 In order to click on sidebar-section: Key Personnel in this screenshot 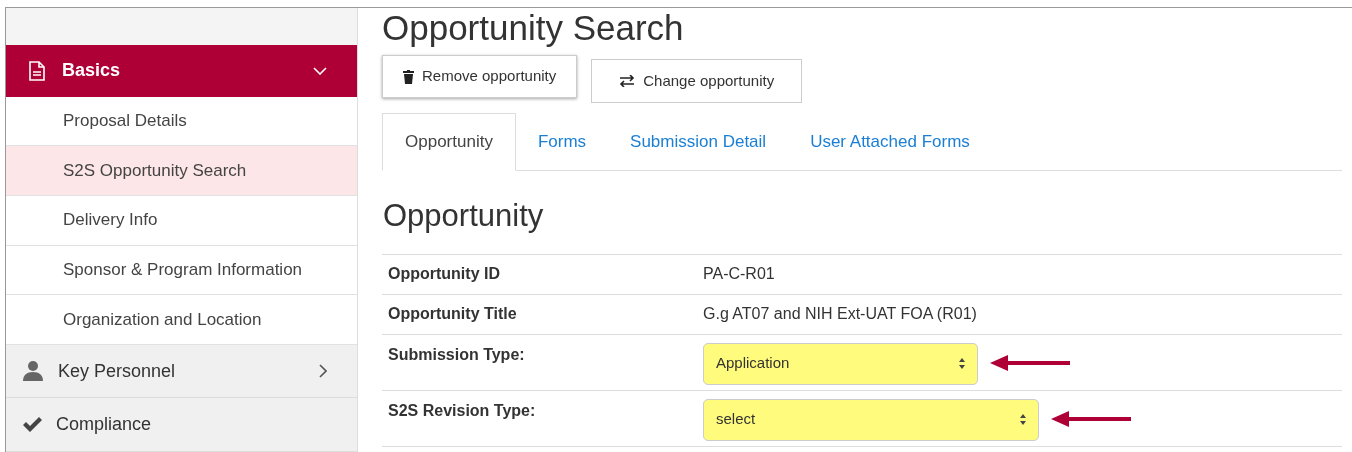, I will do `click(181, 371)`.